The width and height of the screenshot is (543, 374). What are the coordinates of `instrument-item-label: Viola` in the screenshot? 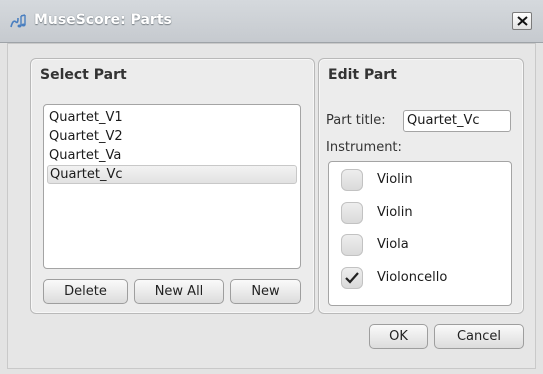 It's located at (393, 244).